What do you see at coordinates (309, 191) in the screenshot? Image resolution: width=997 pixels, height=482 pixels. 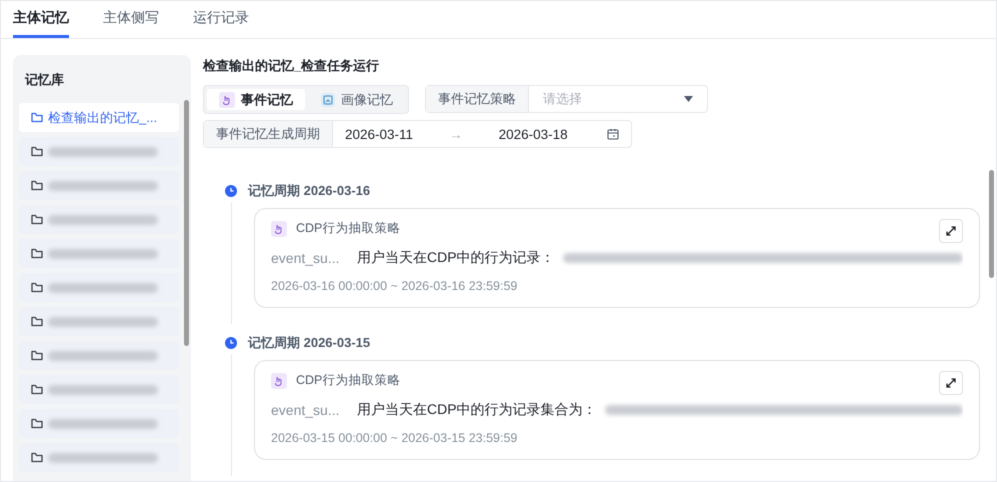 I see `period-heading: 记忆周期 2026-03-16` at bounding box center [309, 191].